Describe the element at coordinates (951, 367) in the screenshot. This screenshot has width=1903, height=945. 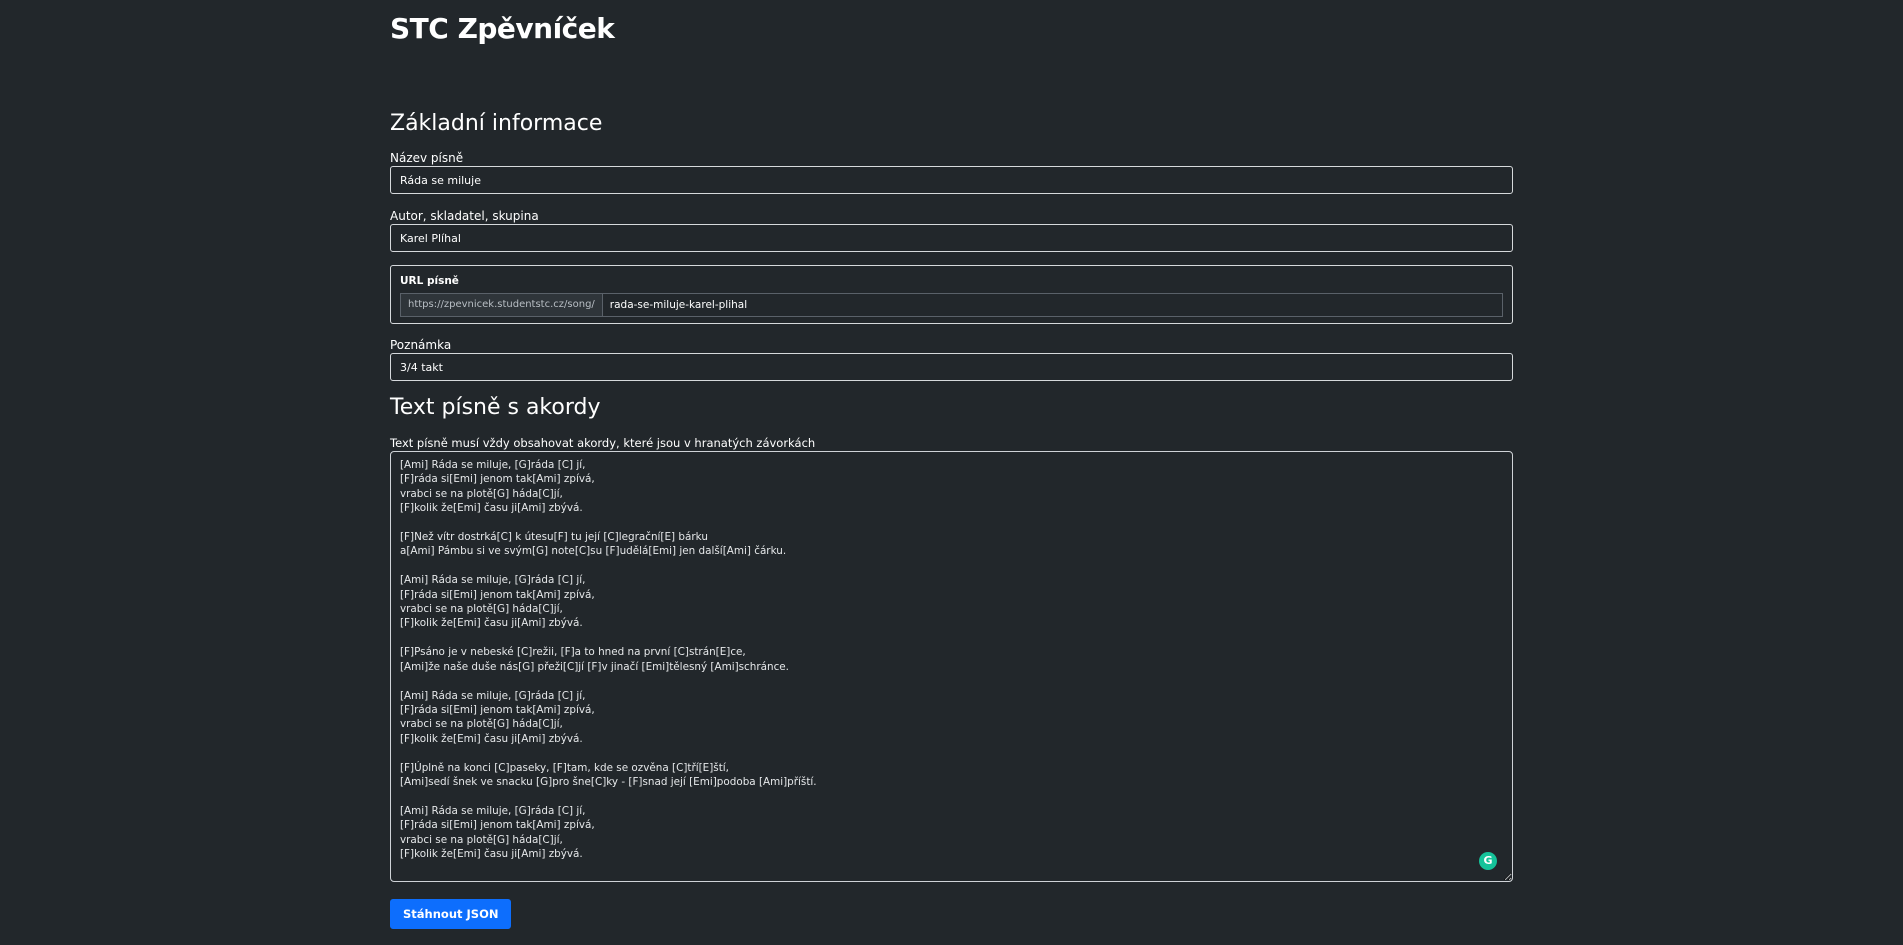
I see `note-input` at that location.